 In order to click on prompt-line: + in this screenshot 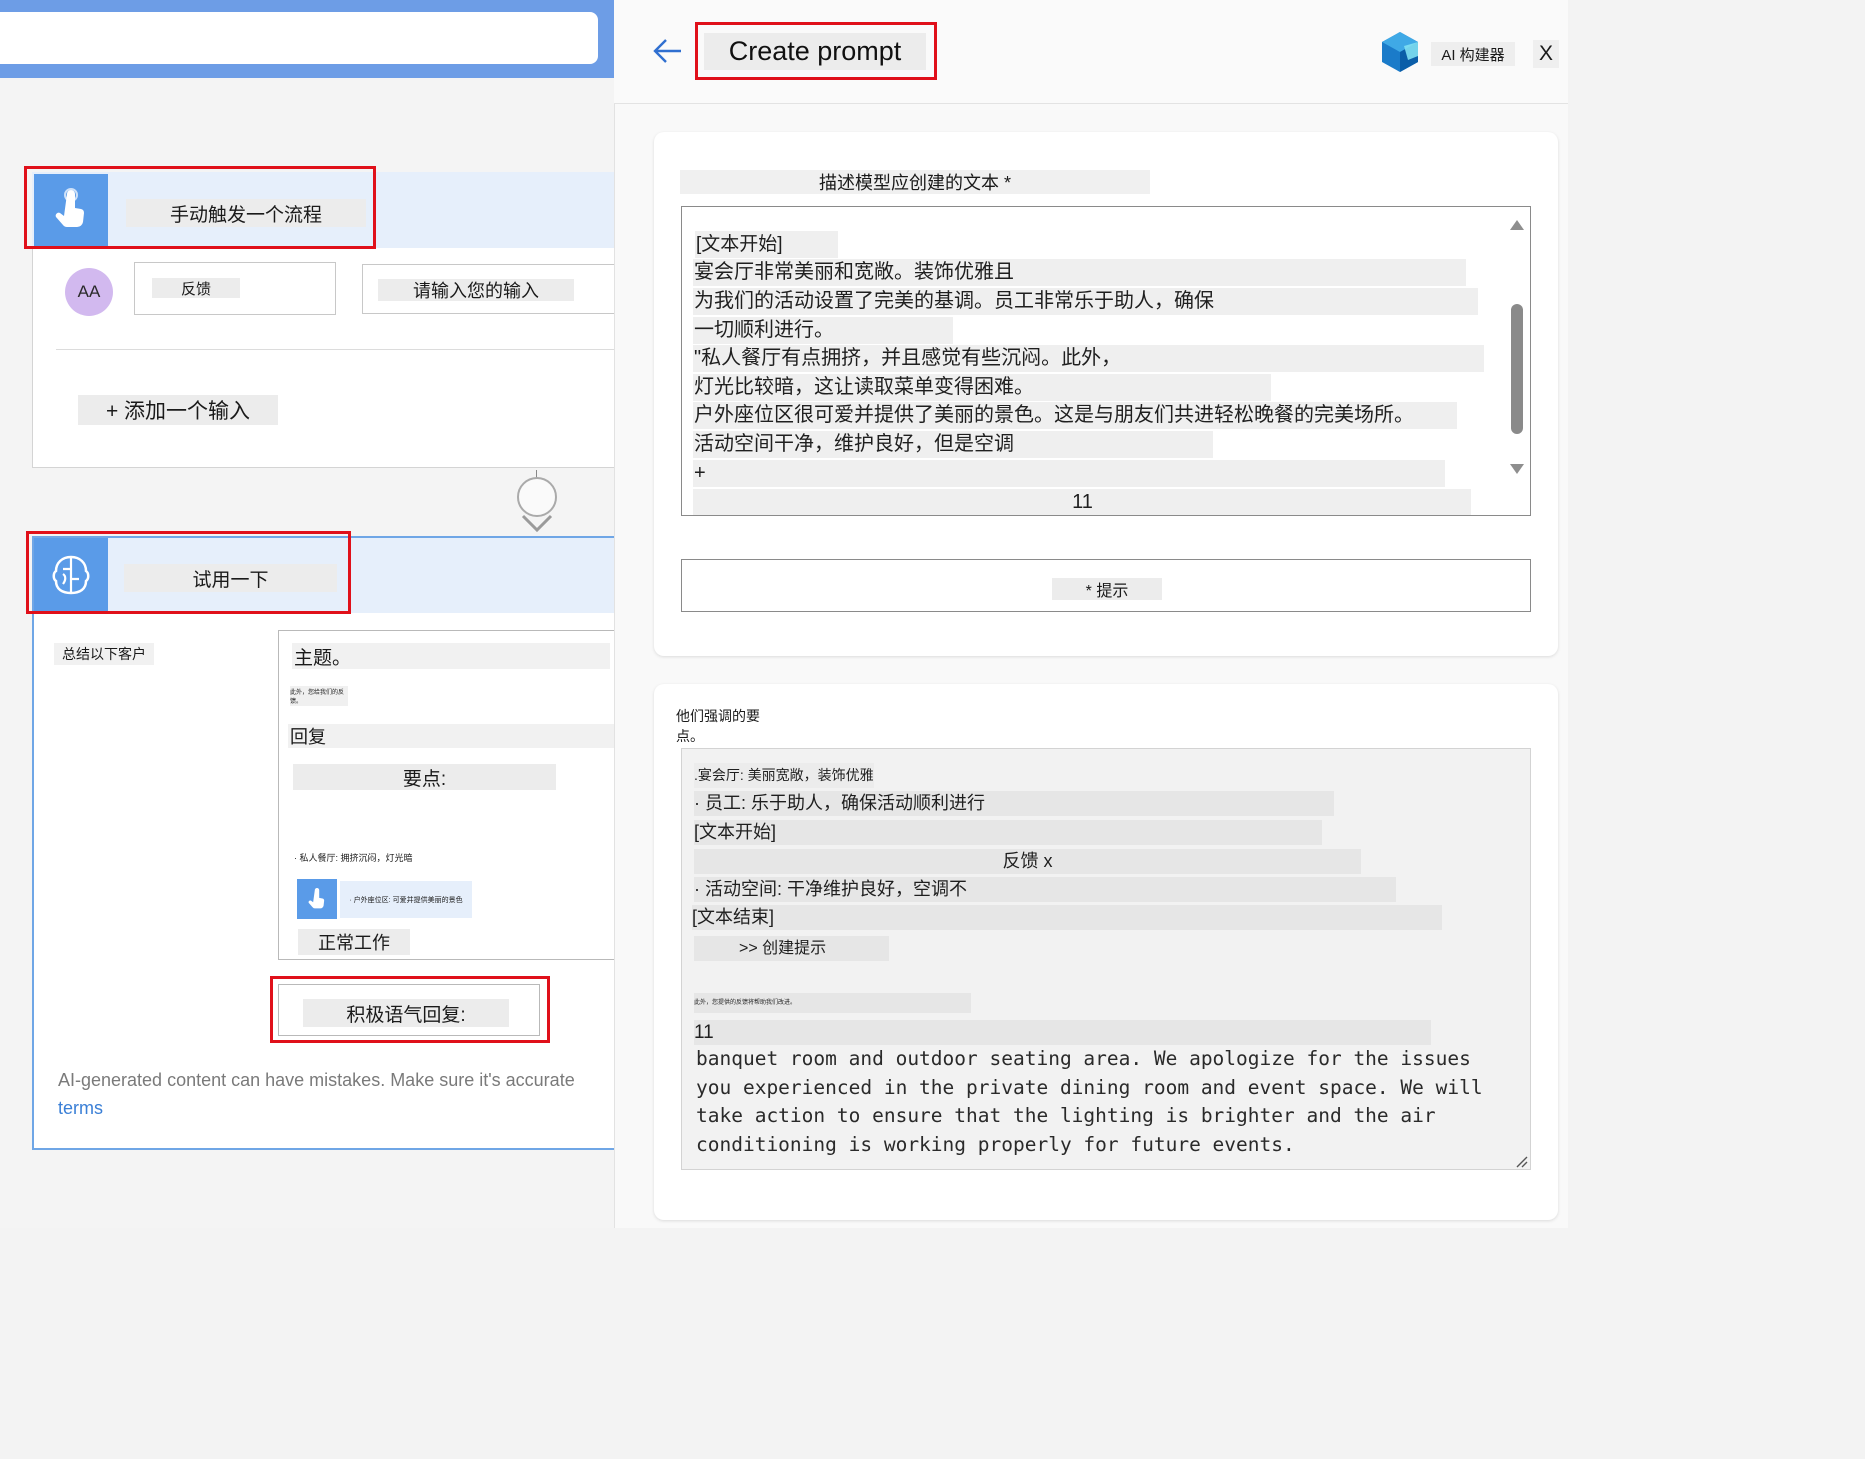, I will do `click(1069, 473)`.